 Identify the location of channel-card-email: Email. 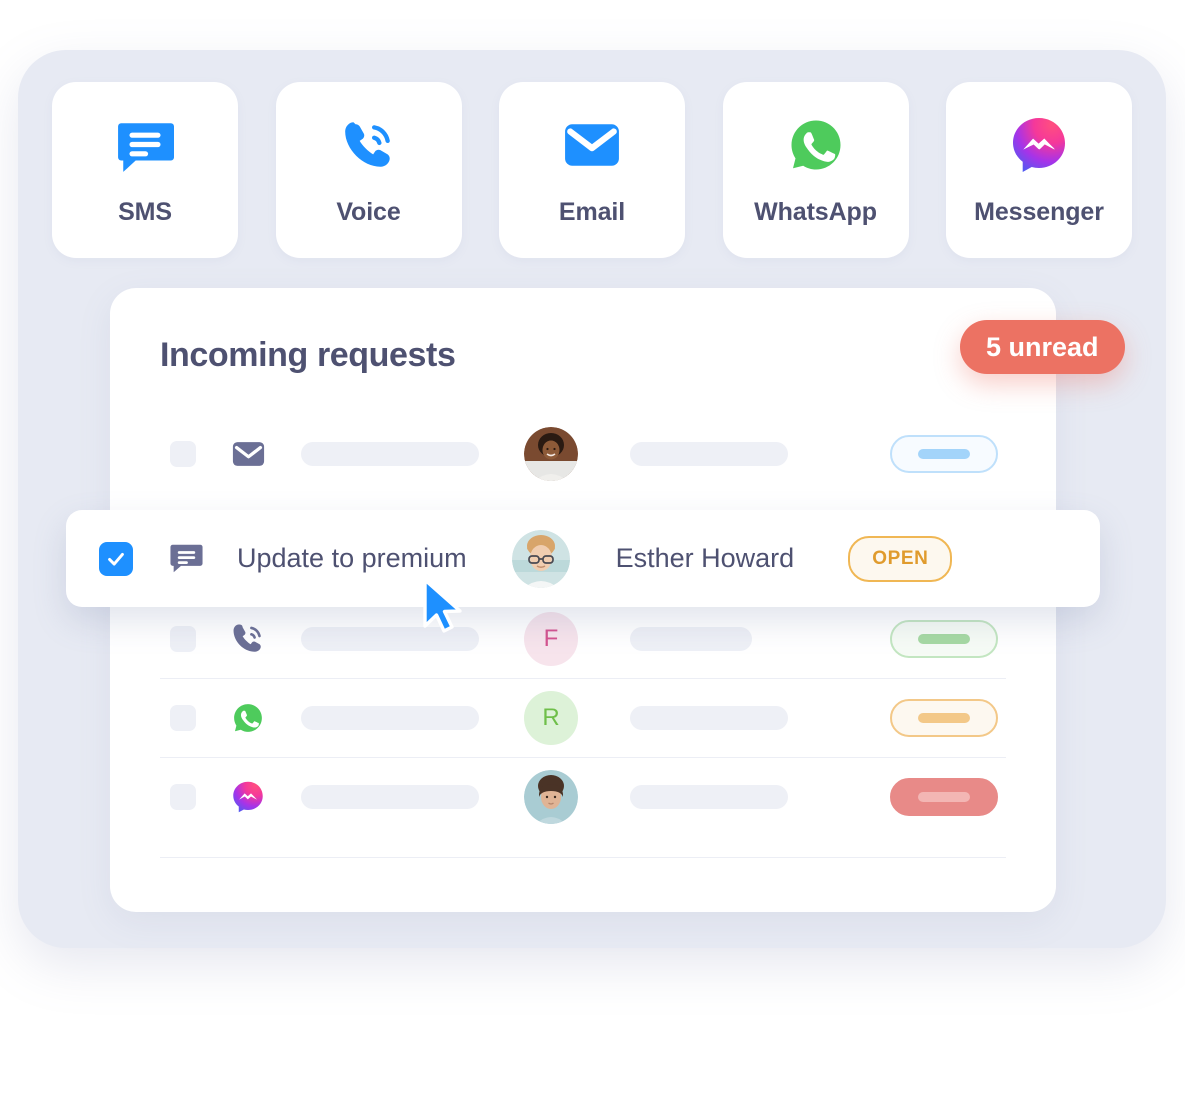
(592, 170).